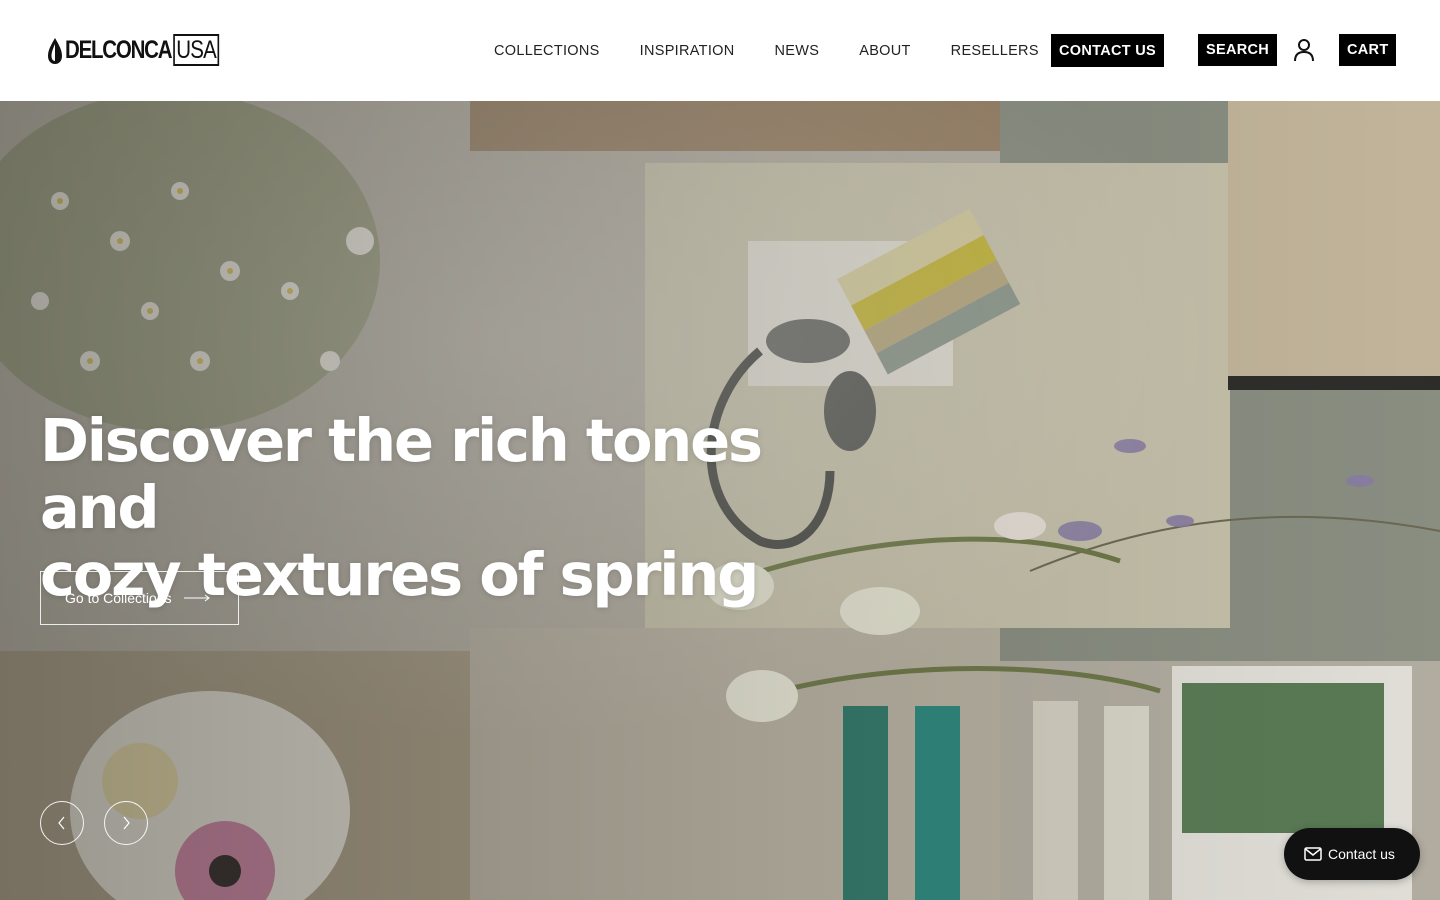 The image size is (1440, 900). I want to click on chevron-right-icon, so click(126, 823).